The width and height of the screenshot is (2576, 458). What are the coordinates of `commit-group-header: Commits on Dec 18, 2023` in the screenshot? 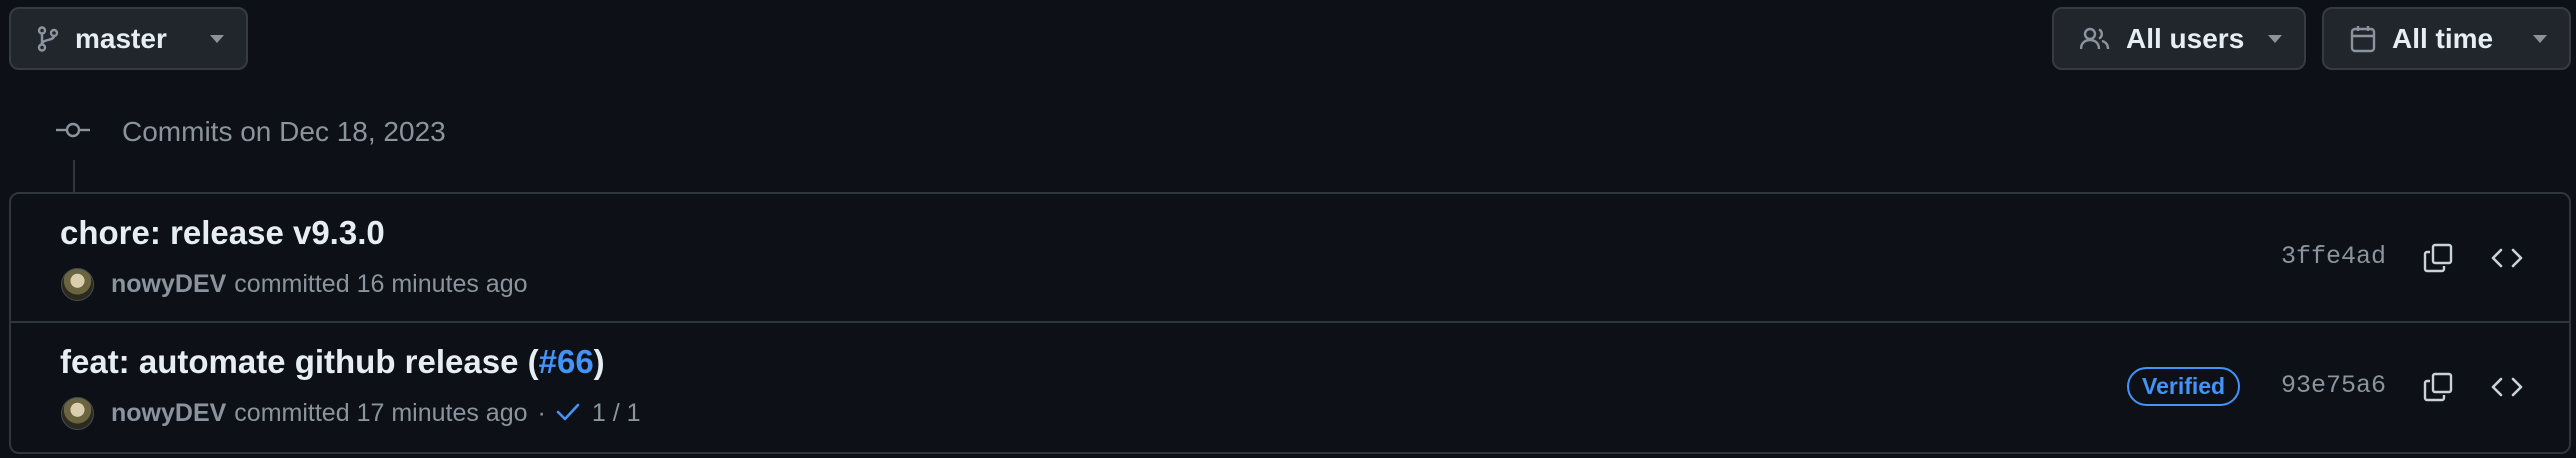 It's located at (251, 132).